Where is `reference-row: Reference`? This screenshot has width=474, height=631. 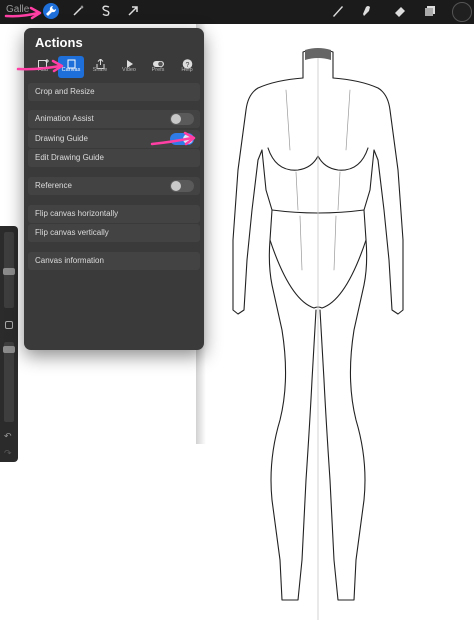
reference-row: Reference is located at coordinates (114, 186).